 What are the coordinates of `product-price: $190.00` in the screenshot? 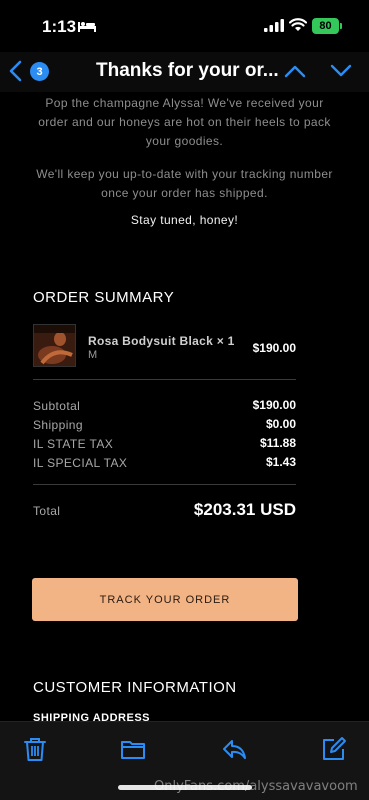 It's located at (274, 348).